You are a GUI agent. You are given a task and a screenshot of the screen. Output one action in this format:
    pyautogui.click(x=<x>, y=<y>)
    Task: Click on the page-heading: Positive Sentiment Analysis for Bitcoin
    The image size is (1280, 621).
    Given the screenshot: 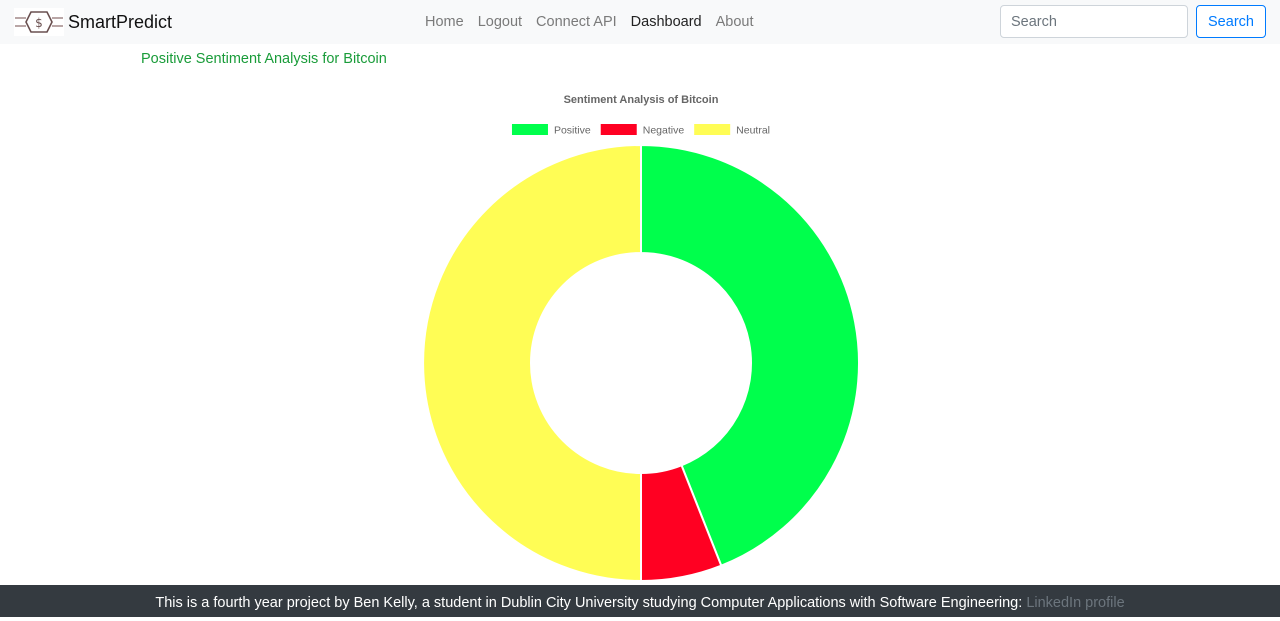 What is the action you would take?
    pyautogui.click(x=264, y=59)
    